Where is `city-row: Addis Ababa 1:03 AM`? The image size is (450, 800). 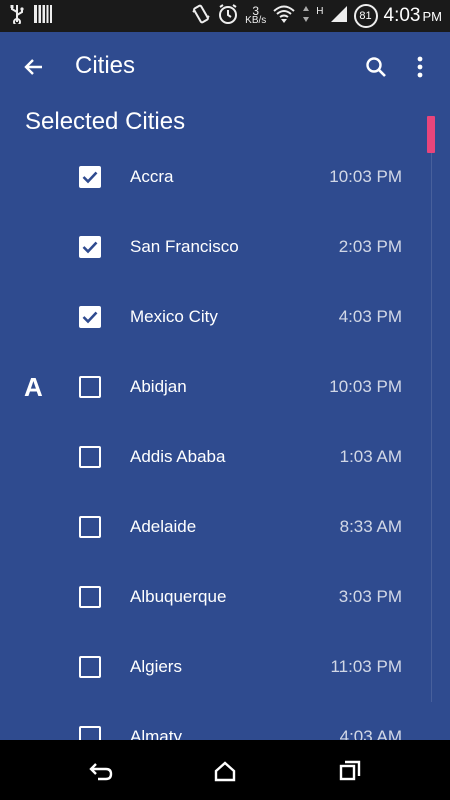 city-row: Addis Ababa 1:03 AM is located at coordinates (215, 457).